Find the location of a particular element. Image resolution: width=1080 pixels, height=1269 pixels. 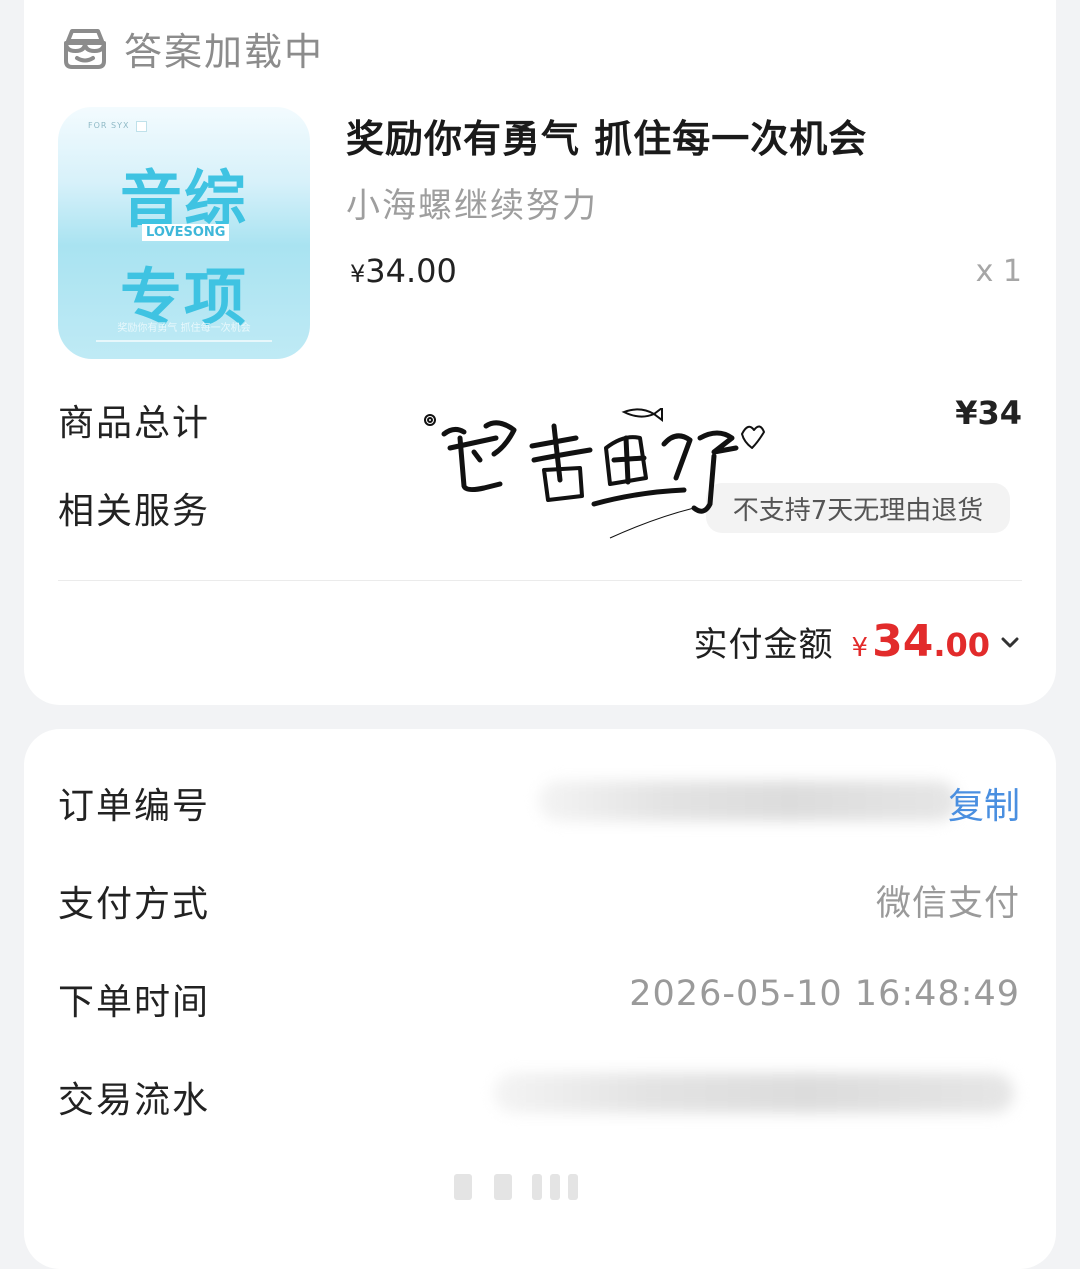

paid-amount-row: 实付金额 ¥ 34 .00 is located at coordinates (857, 641).